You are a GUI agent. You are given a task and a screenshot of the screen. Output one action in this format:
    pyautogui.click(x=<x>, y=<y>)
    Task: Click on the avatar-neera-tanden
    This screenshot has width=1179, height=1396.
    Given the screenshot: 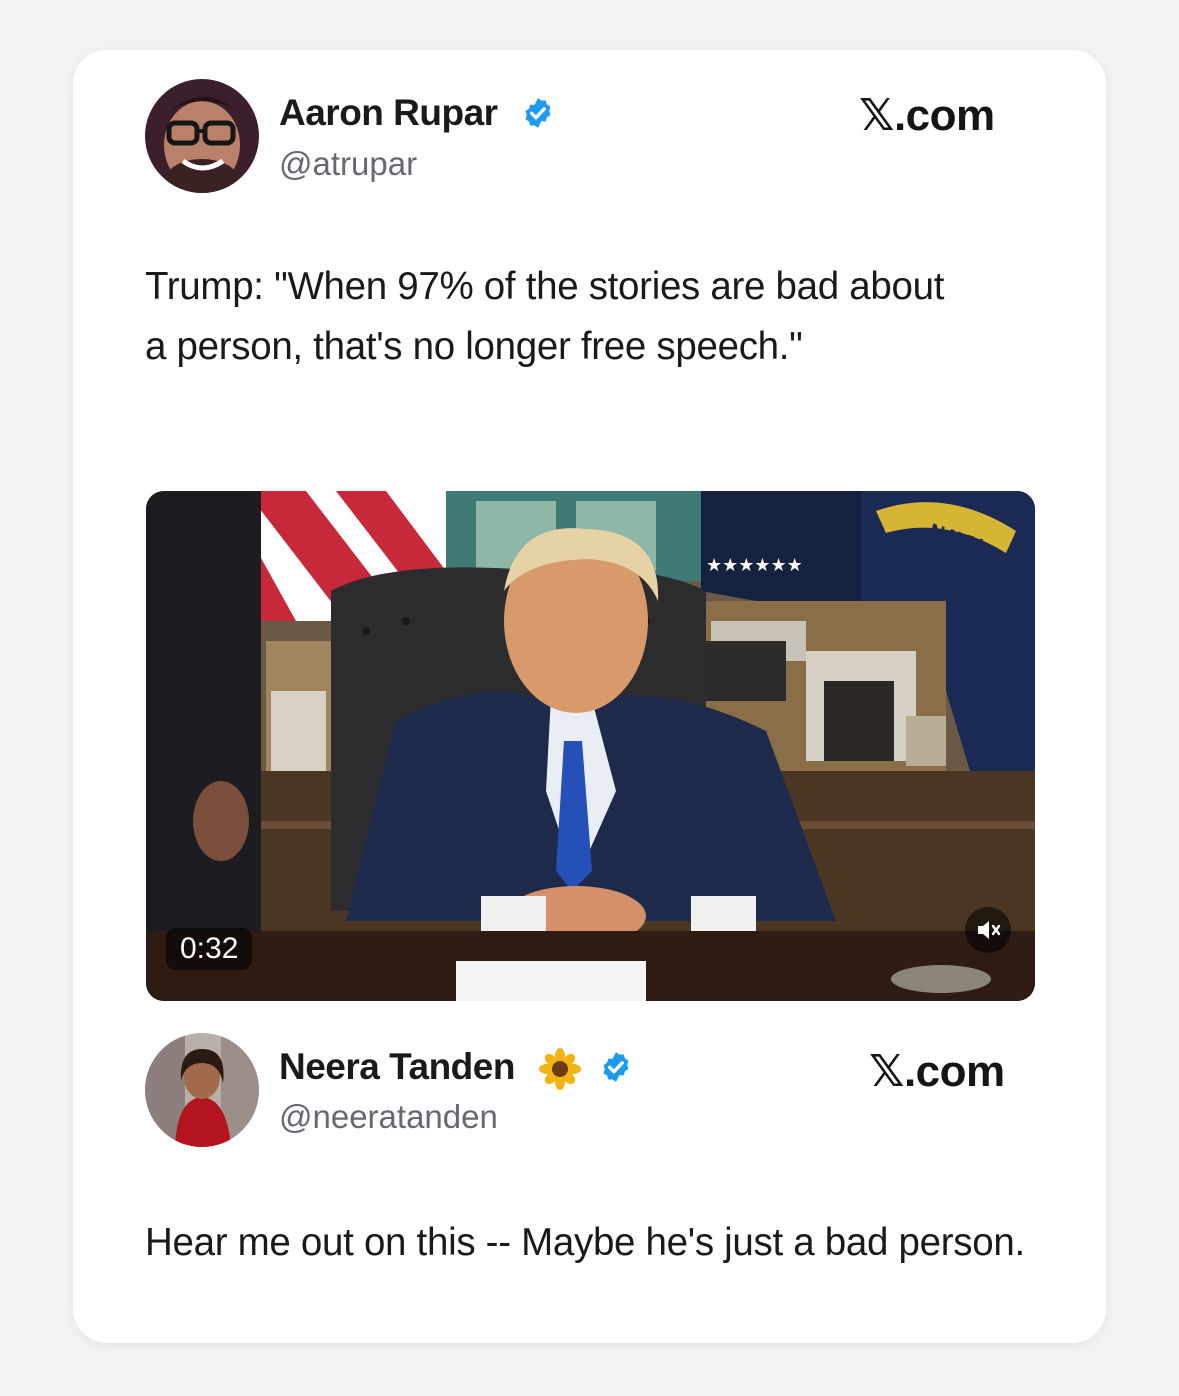 What is the action you would take?
    pyautogui.click(x=202, y=1090)
    